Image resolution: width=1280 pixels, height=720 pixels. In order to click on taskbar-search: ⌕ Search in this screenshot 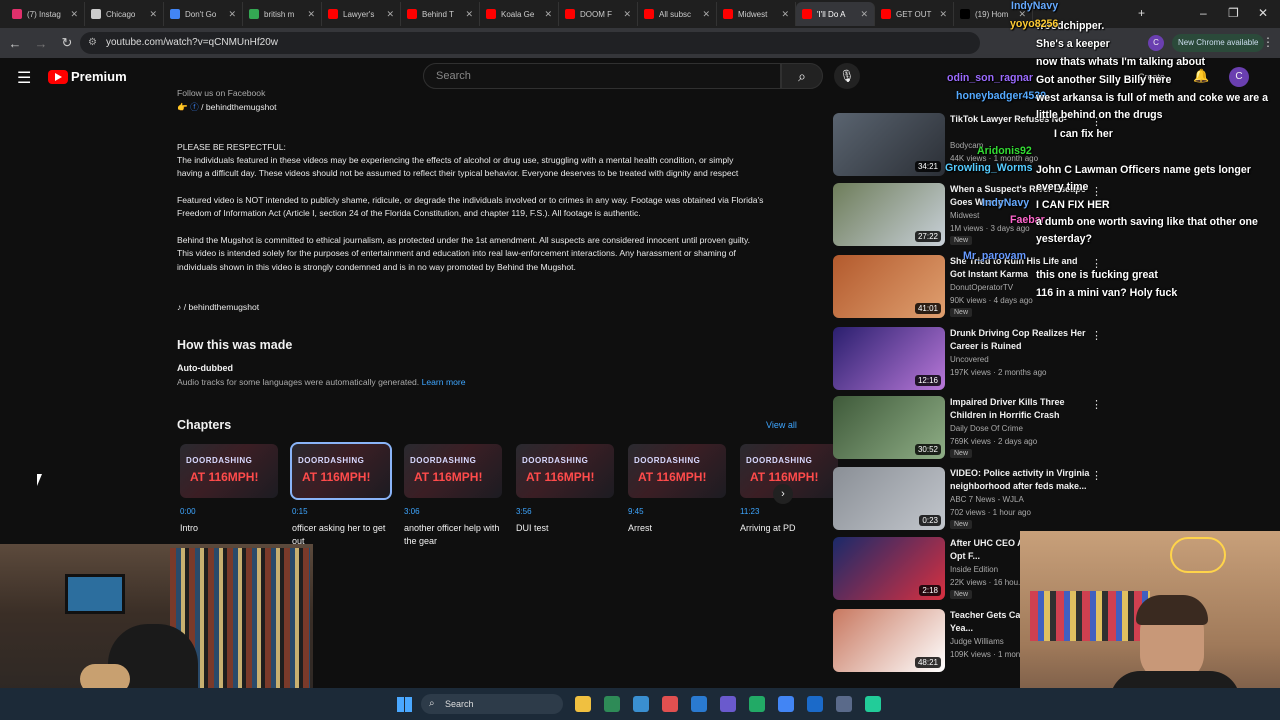, I will do `click(492, 704)`.